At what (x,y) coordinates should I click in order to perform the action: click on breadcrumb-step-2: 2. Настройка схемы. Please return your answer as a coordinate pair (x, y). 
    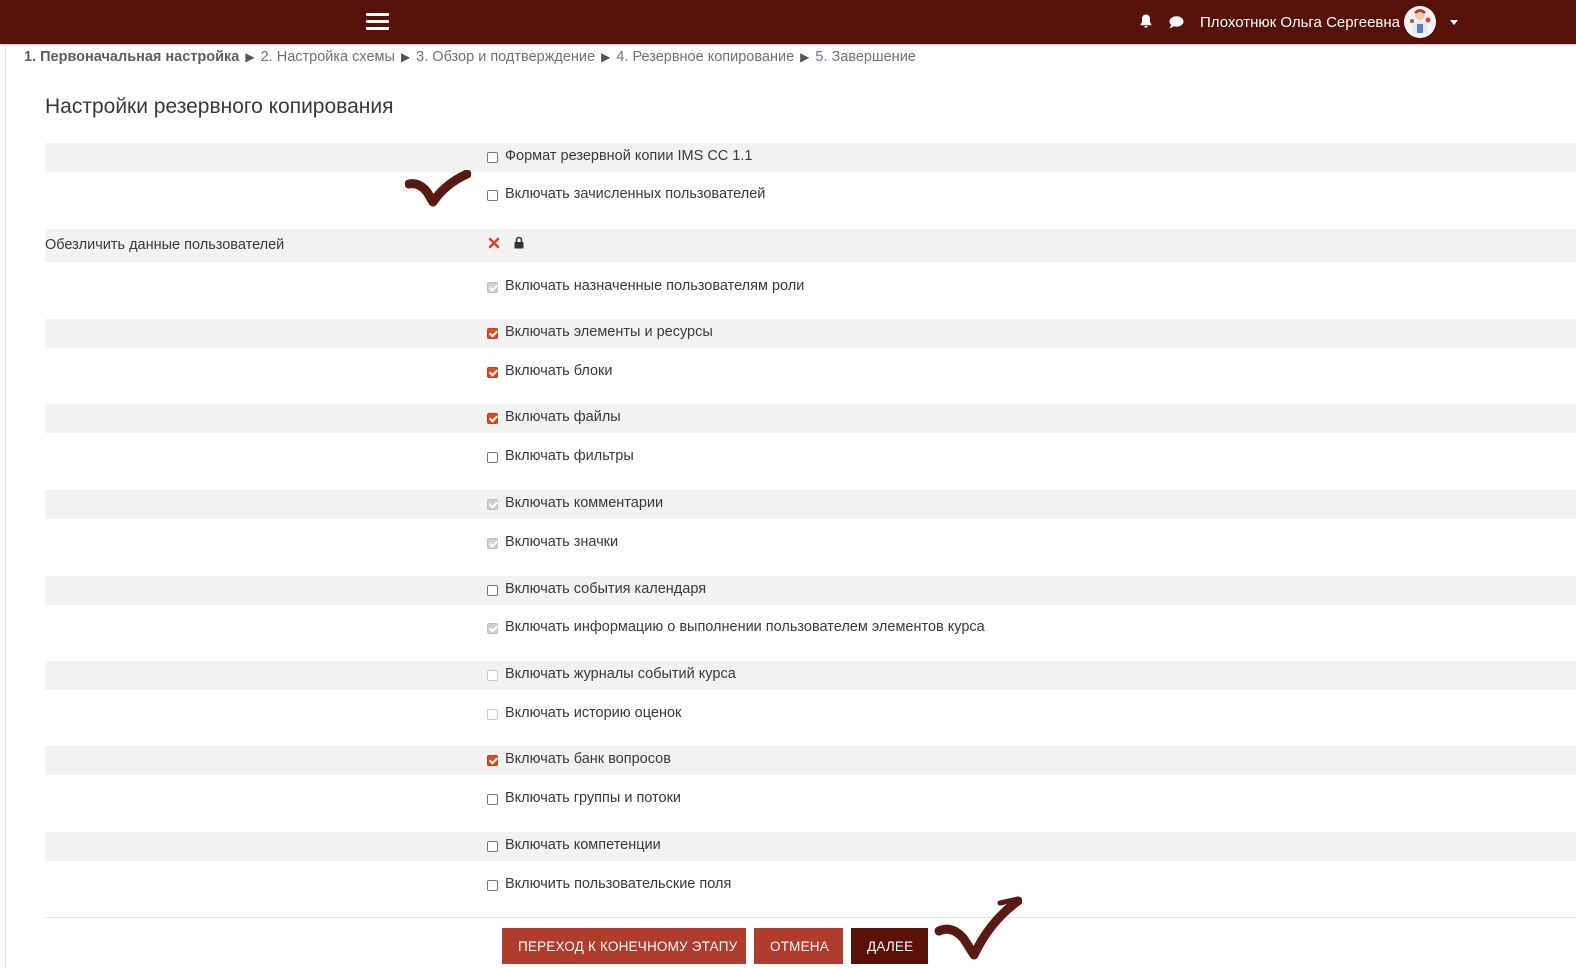
    Looking at the image, I should click on (327, 57).